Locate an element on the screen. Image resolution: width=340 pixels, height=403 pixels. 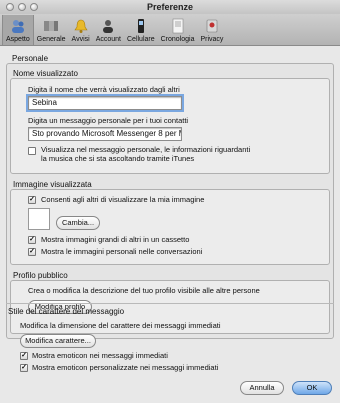
toolbar-item-privacy: Privacy is located at coordinates (211, 30).